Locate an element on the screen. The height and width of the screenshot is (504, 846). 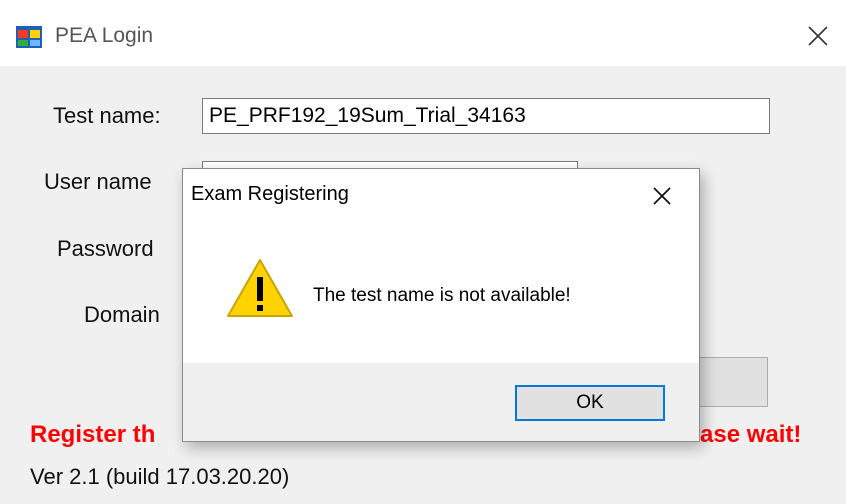
test-name-input: PE_PRF192_19Sum_Trial_34163 is located at coordinates (486, 116).